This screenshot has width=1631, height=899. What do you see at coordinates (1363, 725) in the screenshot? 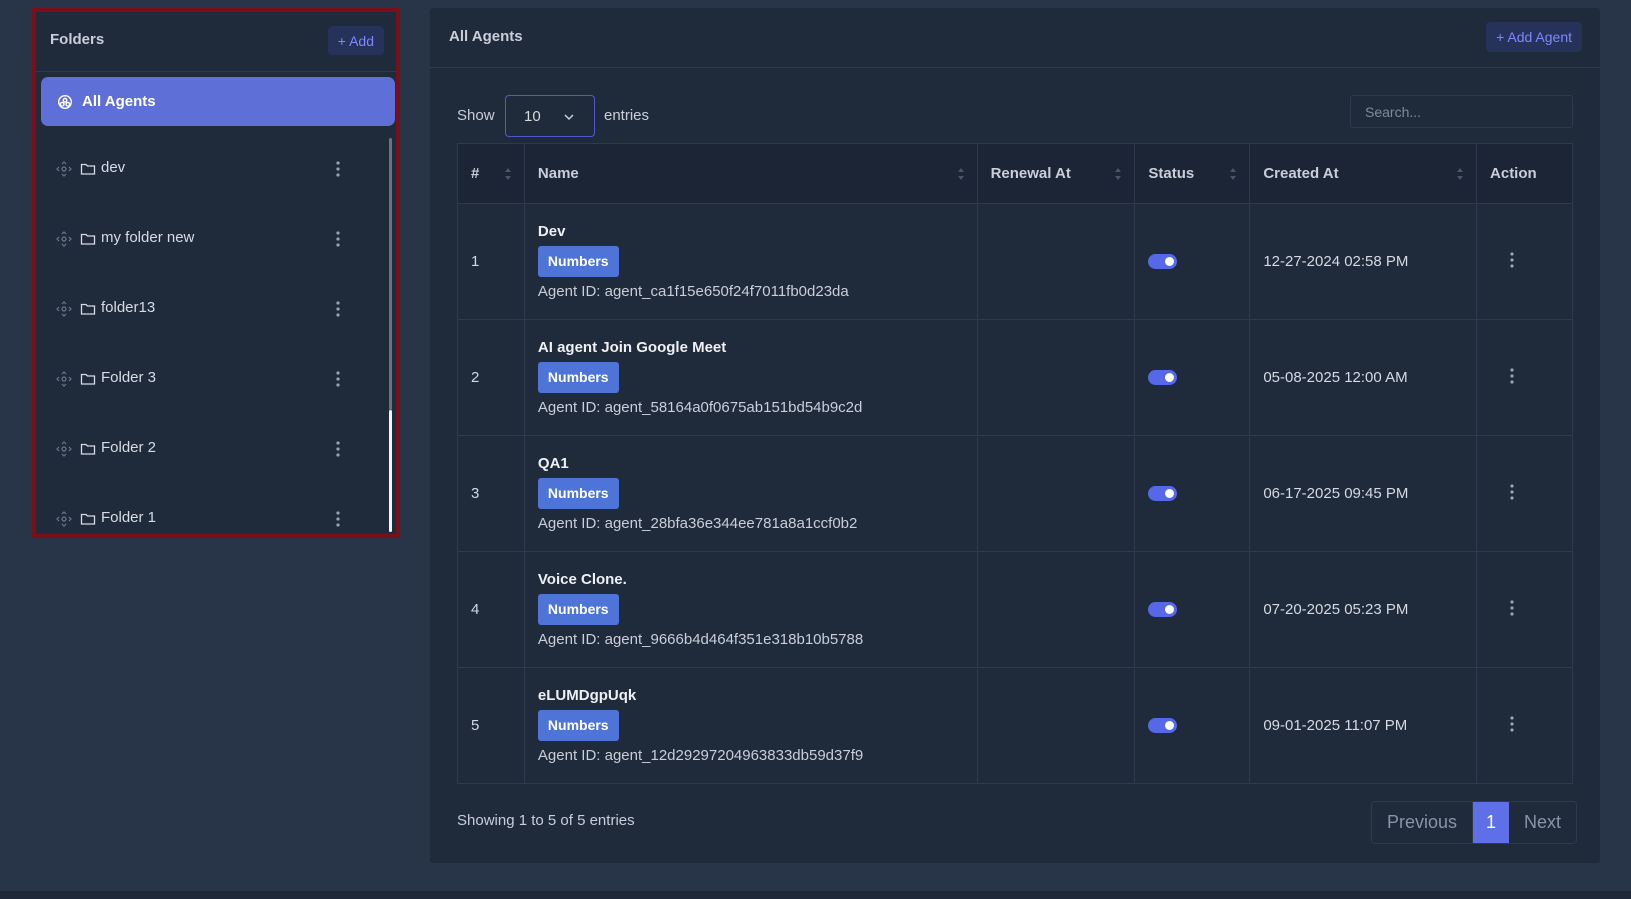
I see `created-at: 09-01-2025 11:07 PM` at bounding box center [1363, 725].